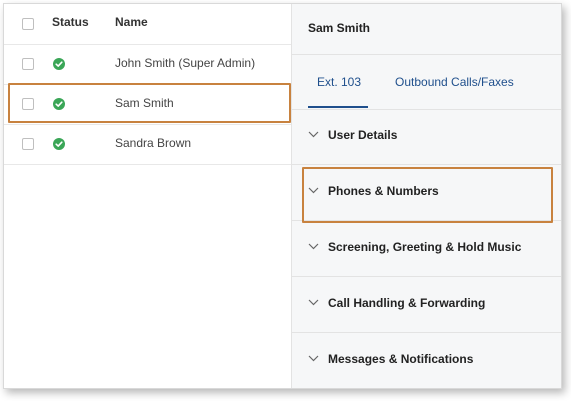 This screenshot has height=401, width=571. What do you see at coordinates (339, 82) in the screenshot?
I see `tab-extension: Ext. 103` at bounding box center [339, 82].